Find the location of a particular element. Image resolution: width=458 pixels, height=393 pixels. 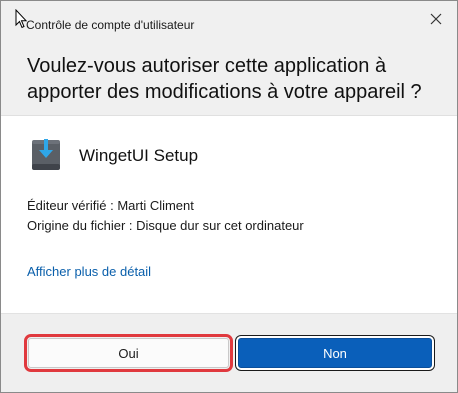

close-button is located at coordinates (436, 19).